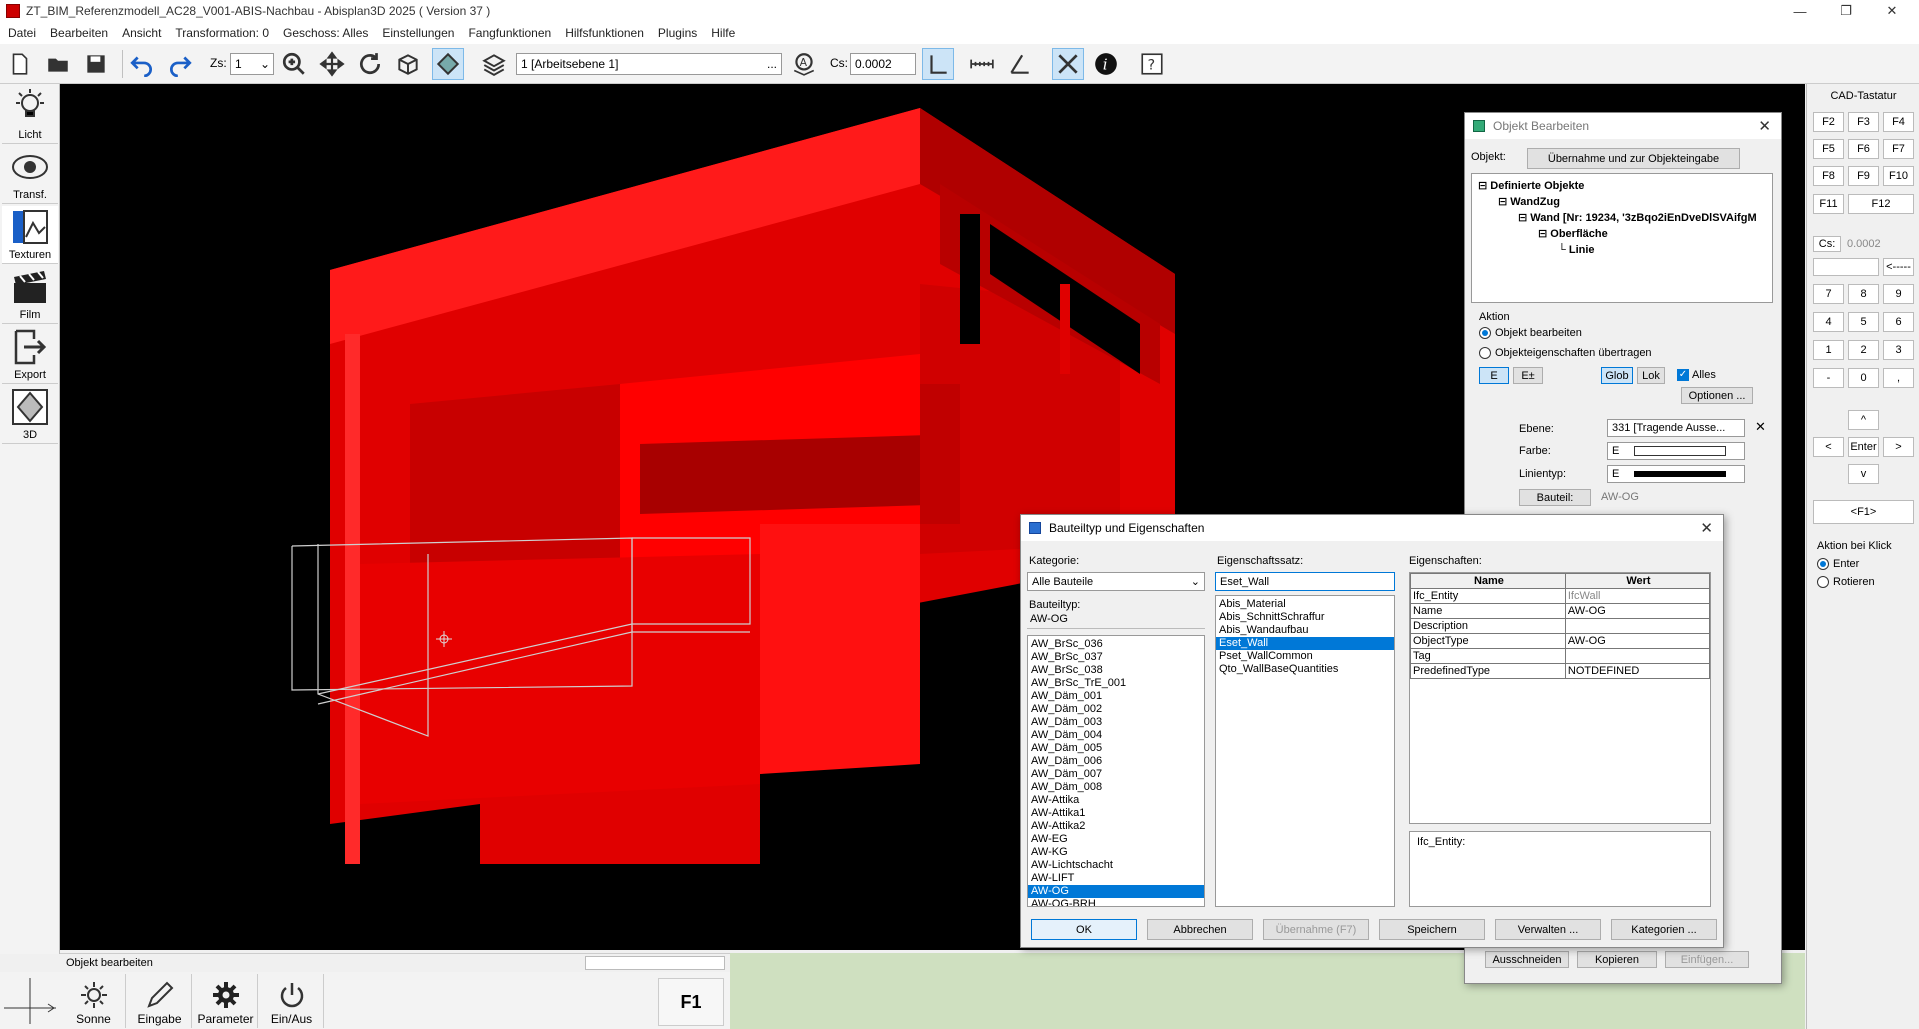 Image resolution: width=1919 pixels, height=1029 pixels. What do you see at coordinates (1316, 929) in the screenshot?
I see `uebernahme-f7-button: Übernahme (F7)` at bounding box center [1316, 929].